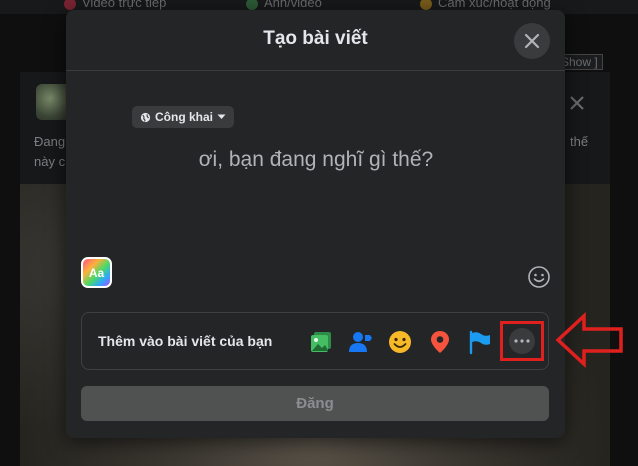  I want to click on bg-feeling-label: Cảm xúc/hoạt động, so click(494, 5).